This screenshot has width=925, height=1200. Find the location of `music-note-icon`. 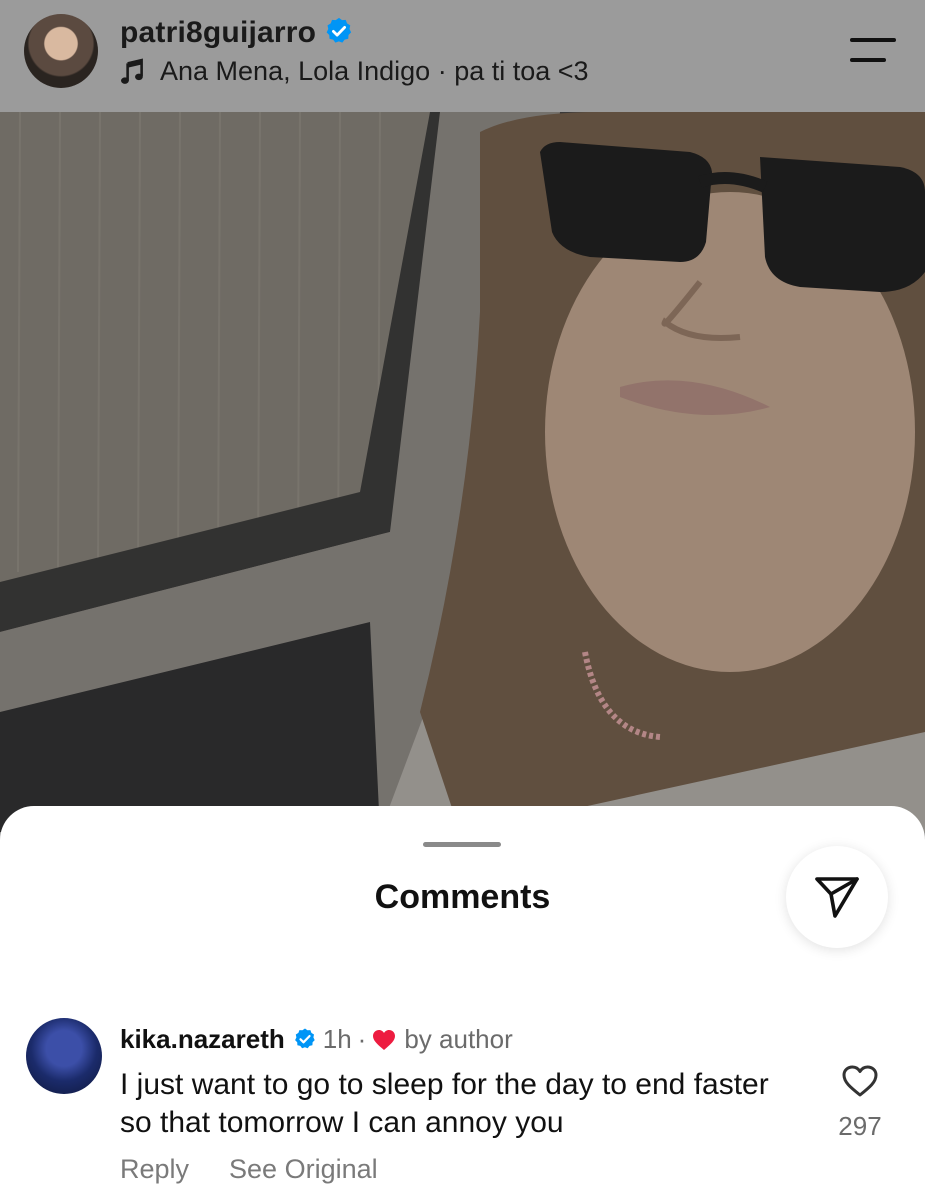

music-note-icon is located at coordinates (132, 71).